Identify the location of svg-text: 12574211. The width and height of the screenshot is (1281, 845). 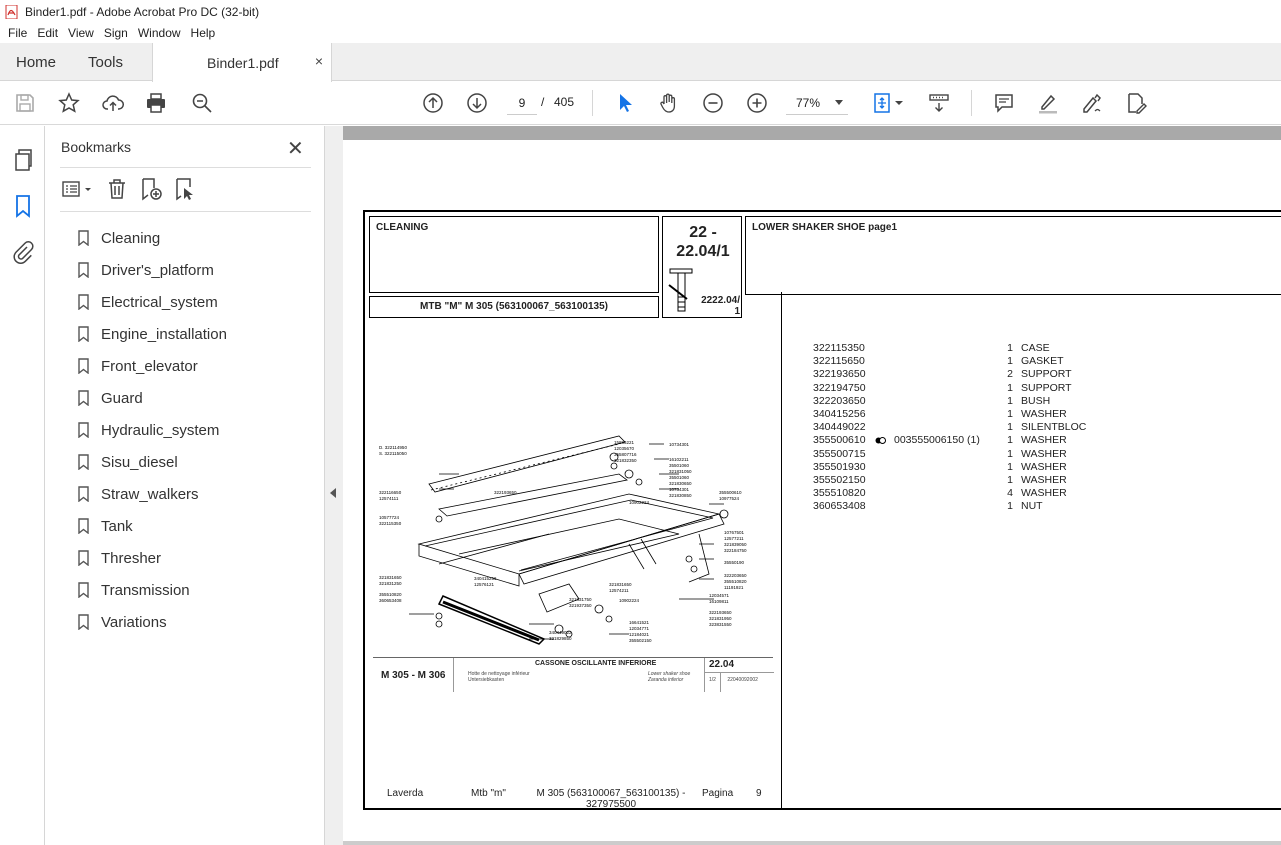
(619, 590).